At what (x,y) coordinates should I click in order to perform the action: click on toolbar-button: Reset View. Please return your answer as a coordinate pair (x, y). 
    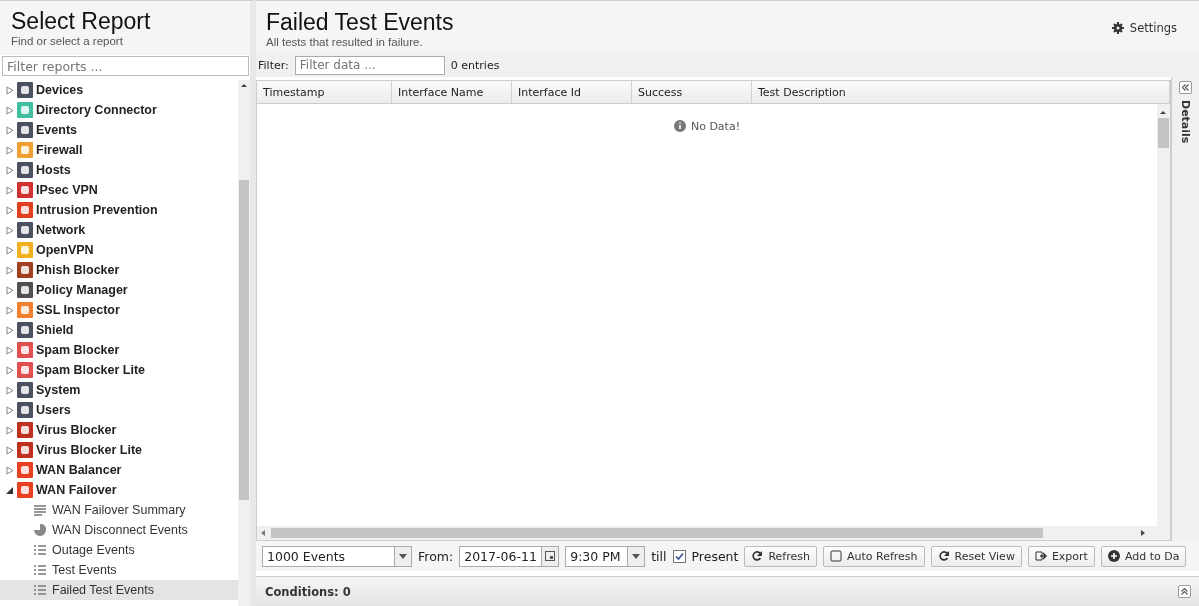
    Looking at the image, I should click on (976, 556).